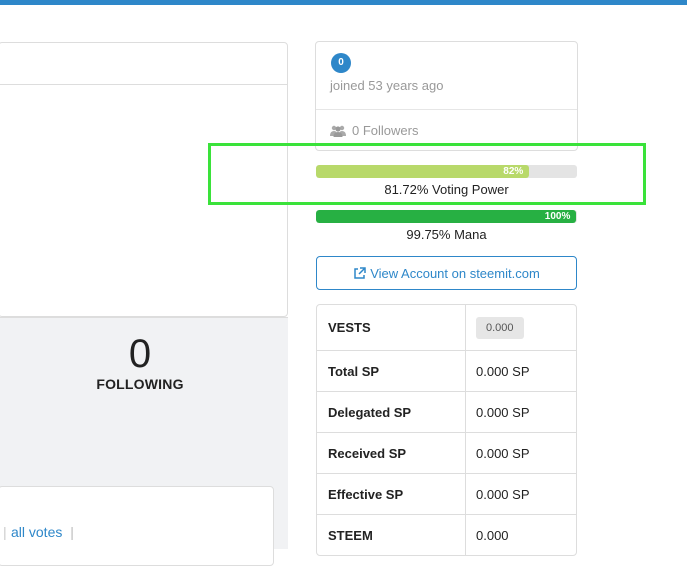  What do you see at coordinates (143, 64) in the screenshot?
I see `profile-header-bar` at bounding box center [143, 64].